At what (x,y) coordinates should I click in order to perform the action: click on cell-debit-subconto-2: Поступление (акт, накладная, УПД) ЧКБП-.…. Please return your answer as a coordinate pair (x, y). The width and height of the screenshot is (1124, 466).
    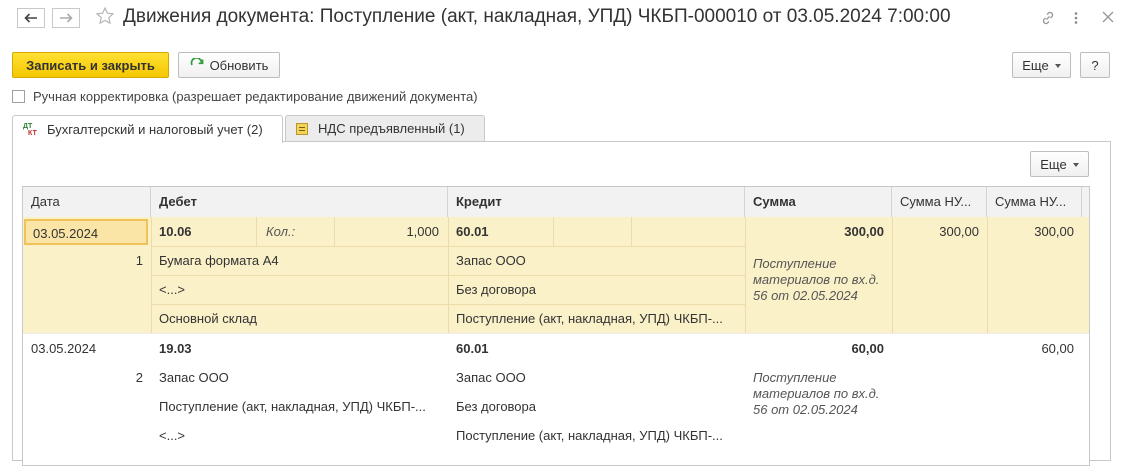
    Looking at the image, I should click on (301, 406).